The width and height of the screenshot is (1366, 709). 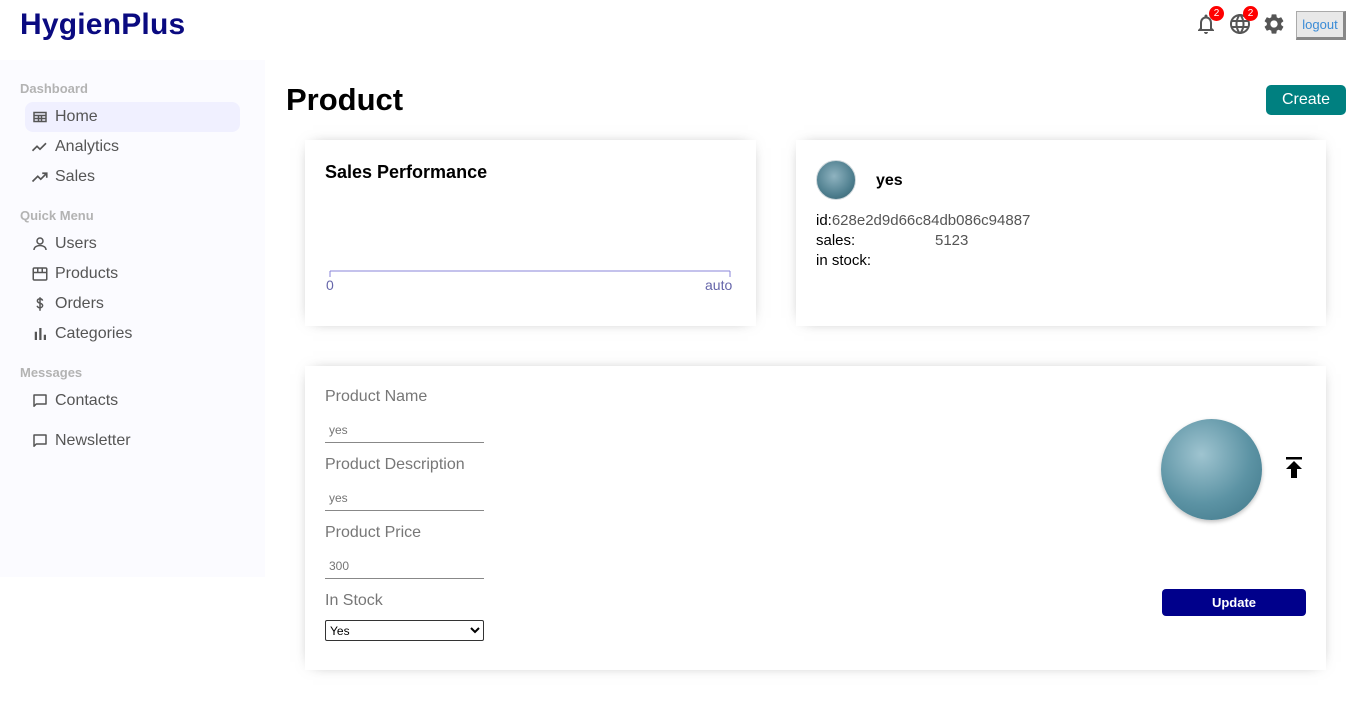 I want to click on sidebar-item-label: Orders, so click(x=79, y=303).